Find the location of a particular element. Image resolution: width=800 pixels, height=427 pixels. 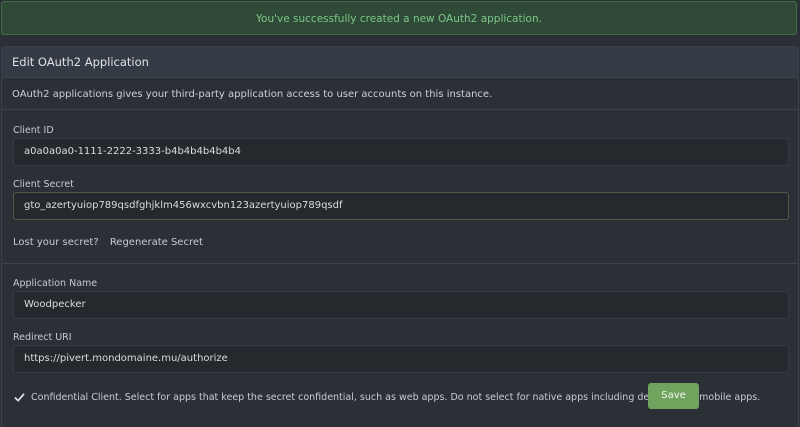

confidential-client-checkbox is located at coordinates (19, 397).